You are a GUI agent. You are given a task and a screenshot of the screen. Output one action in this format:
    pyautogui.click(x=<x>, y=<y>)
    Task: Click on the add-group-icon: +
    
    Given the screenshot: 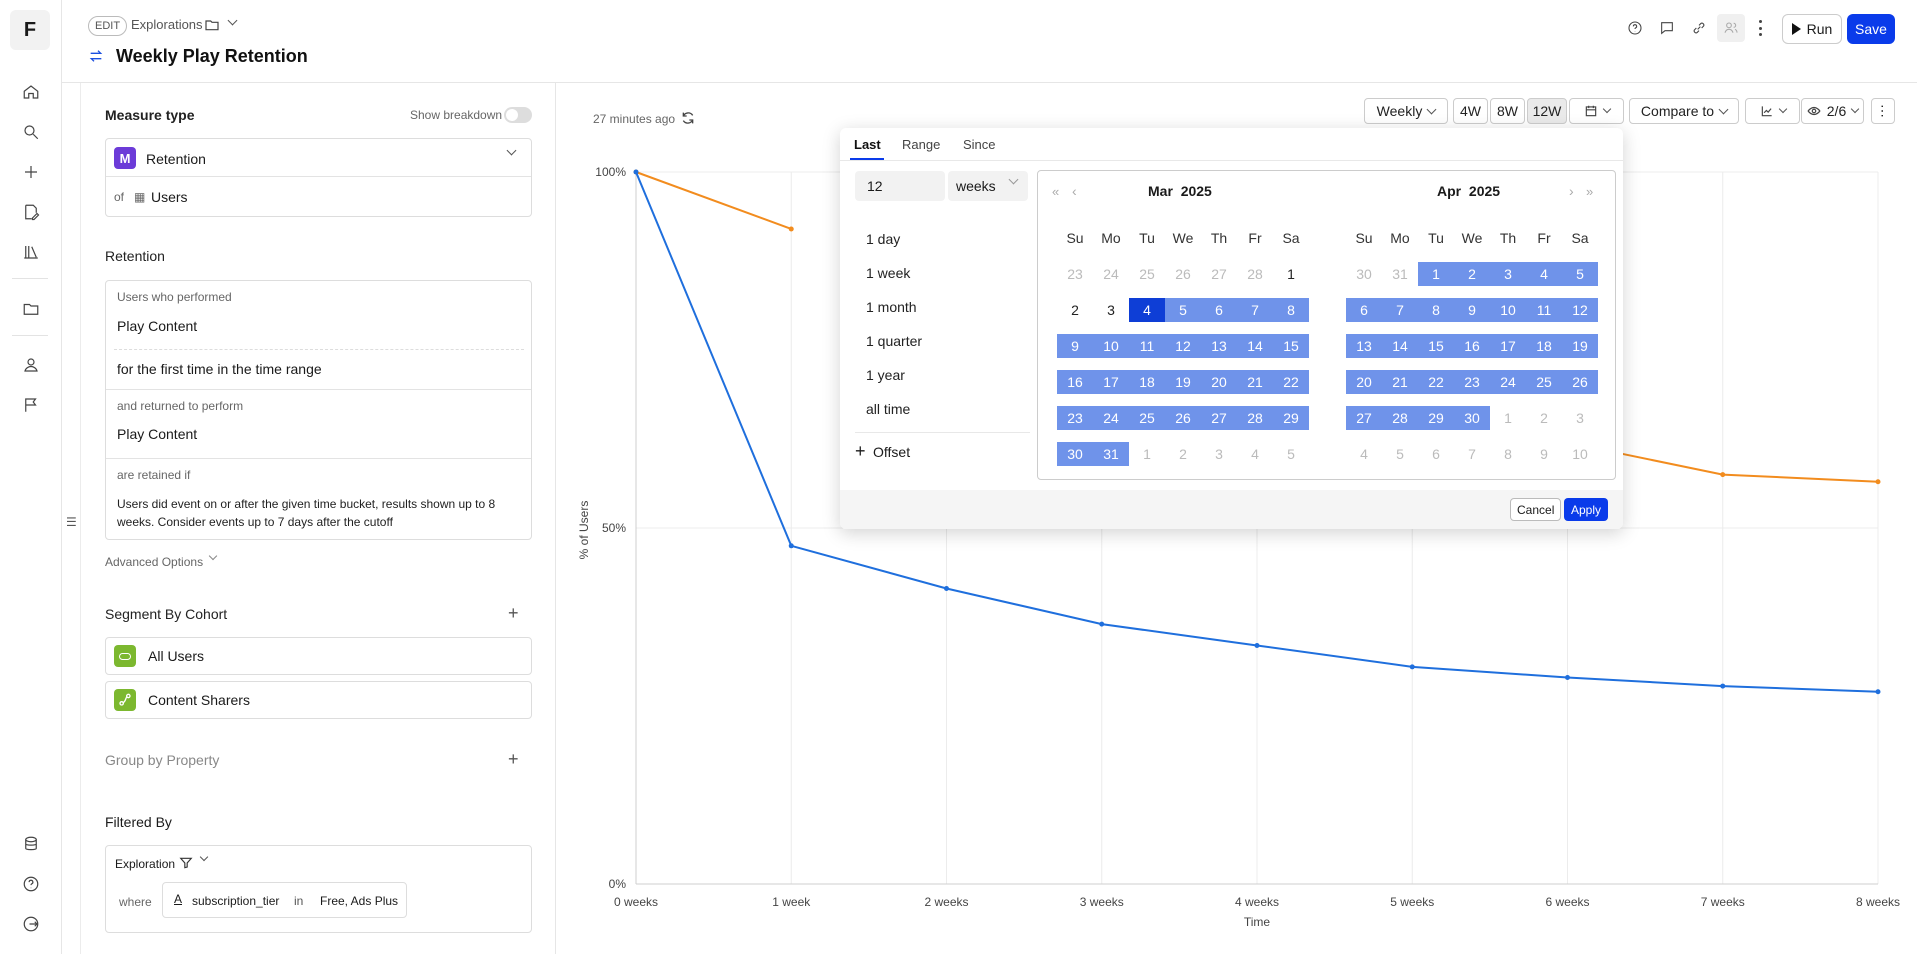 What is the action you would take?
    pyautogui.click(x=513, y=759)
    